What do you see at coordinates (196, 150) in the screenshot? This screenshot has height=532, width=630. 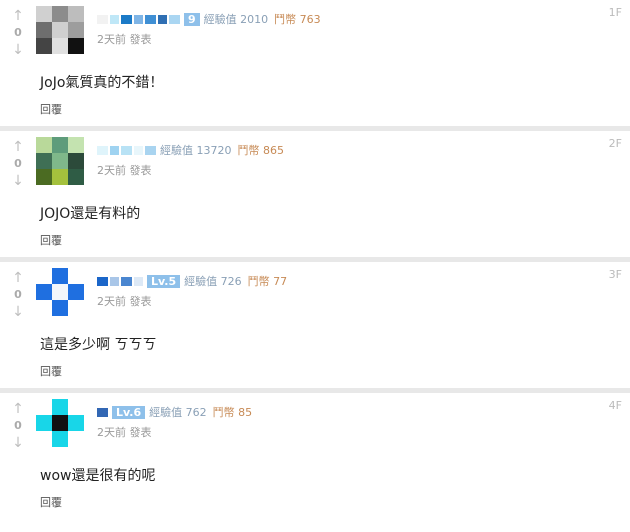 I see `experience-value: 經驗值 13720` at bounding box center [196, 150].